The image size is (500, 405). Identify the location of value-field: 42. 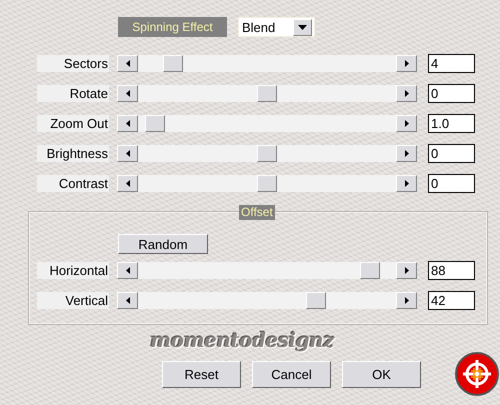
(451, 300).